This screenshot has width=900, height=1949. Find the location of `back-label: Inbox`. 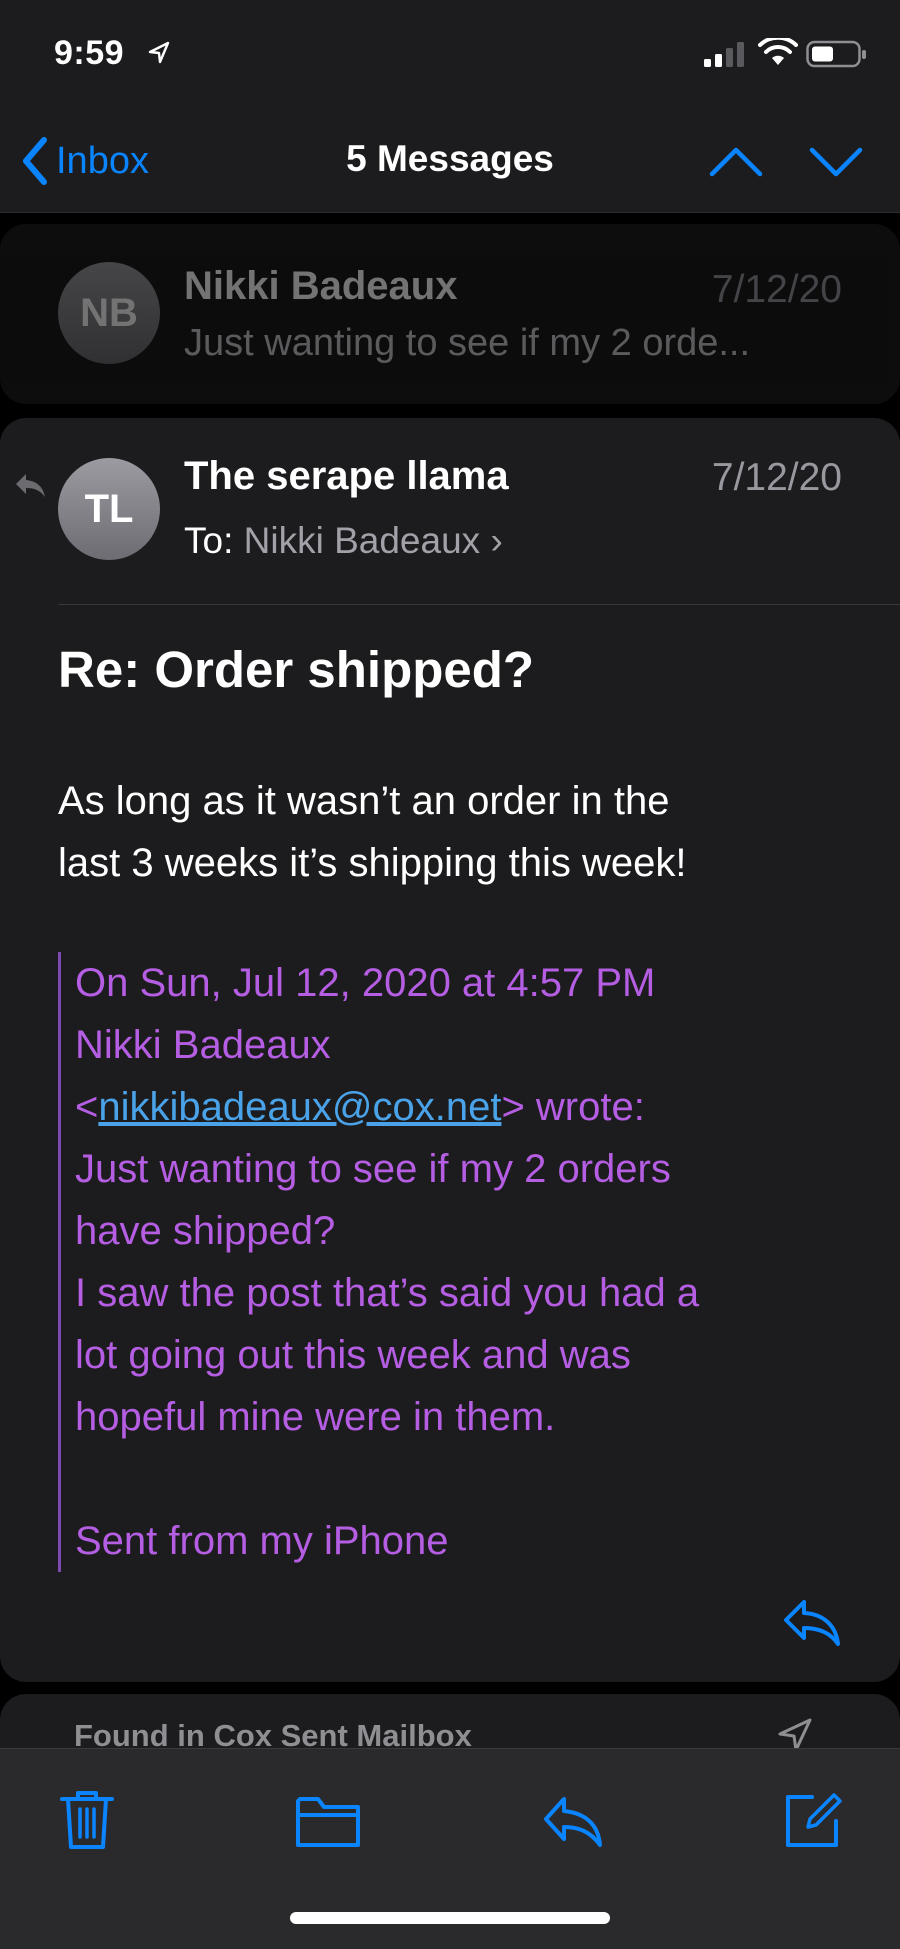

back-label: Inbox is located at coordinates (102, 160).